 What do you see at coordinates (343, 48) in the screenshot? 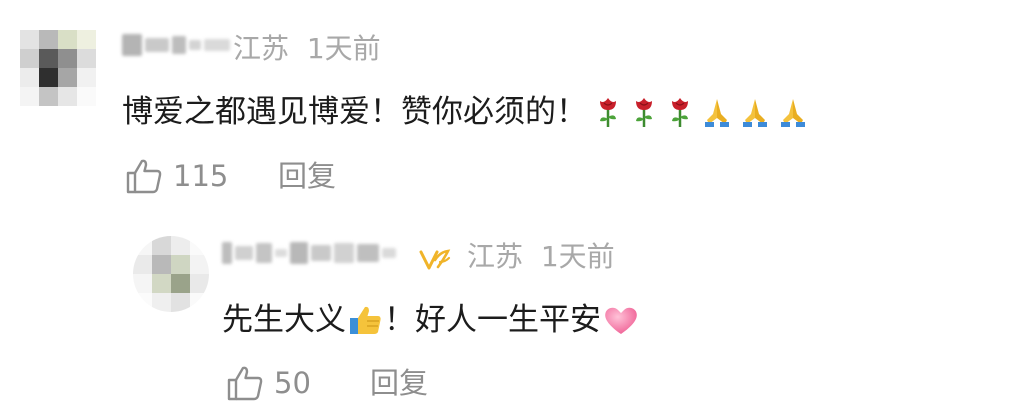
I see `timestamp: 1天前` at bounding box center [343, 48].